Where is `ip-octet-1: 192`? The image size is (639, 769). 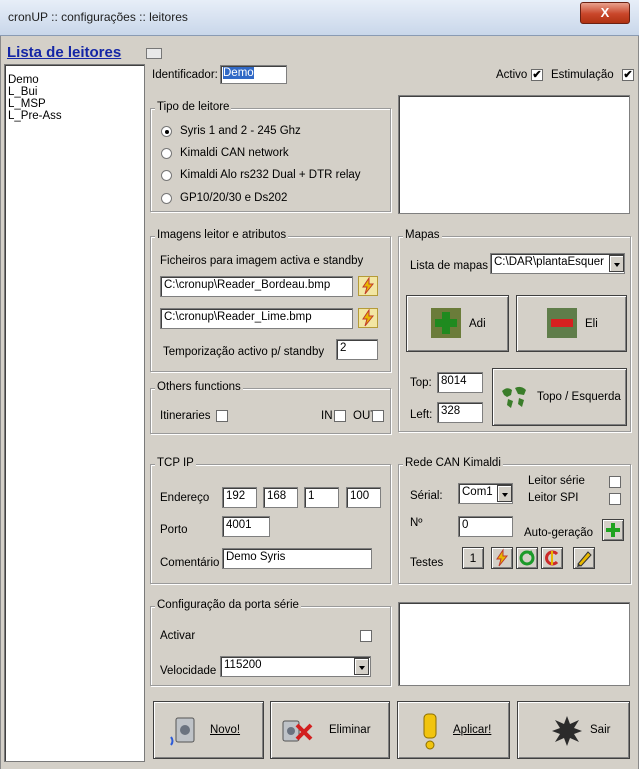 ip-octet-1: 192 is located at coordinates (239, 497).